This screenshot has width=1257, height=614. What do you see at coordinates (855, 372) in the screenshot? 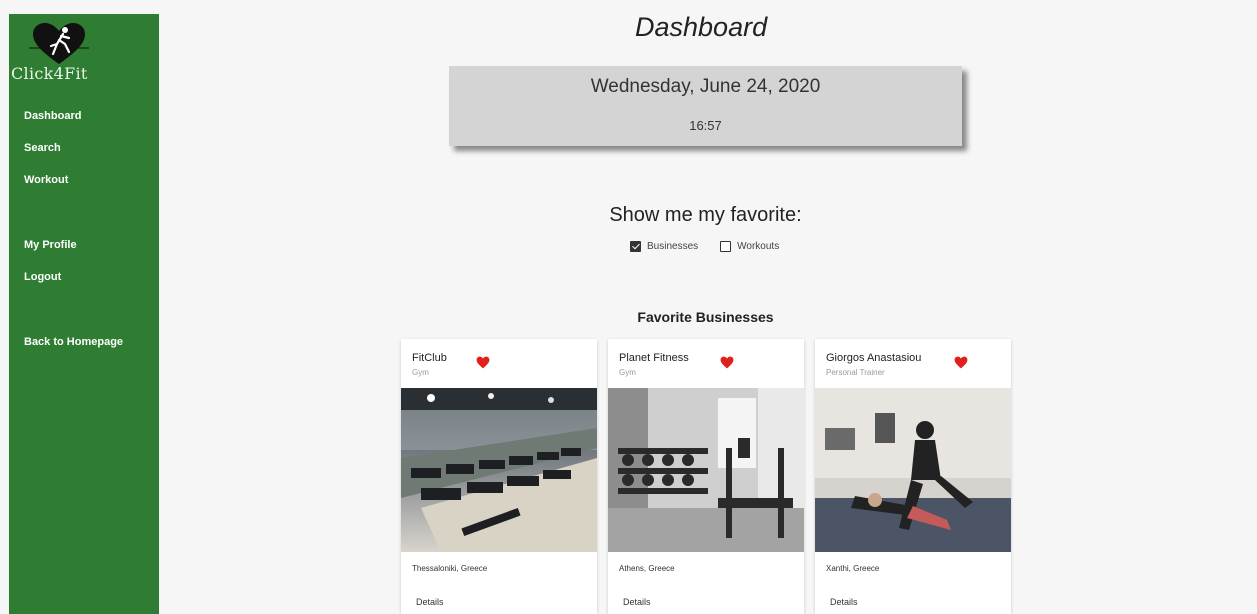
I see `business-type: Personal Trainer` at bounding box center [855, 372].